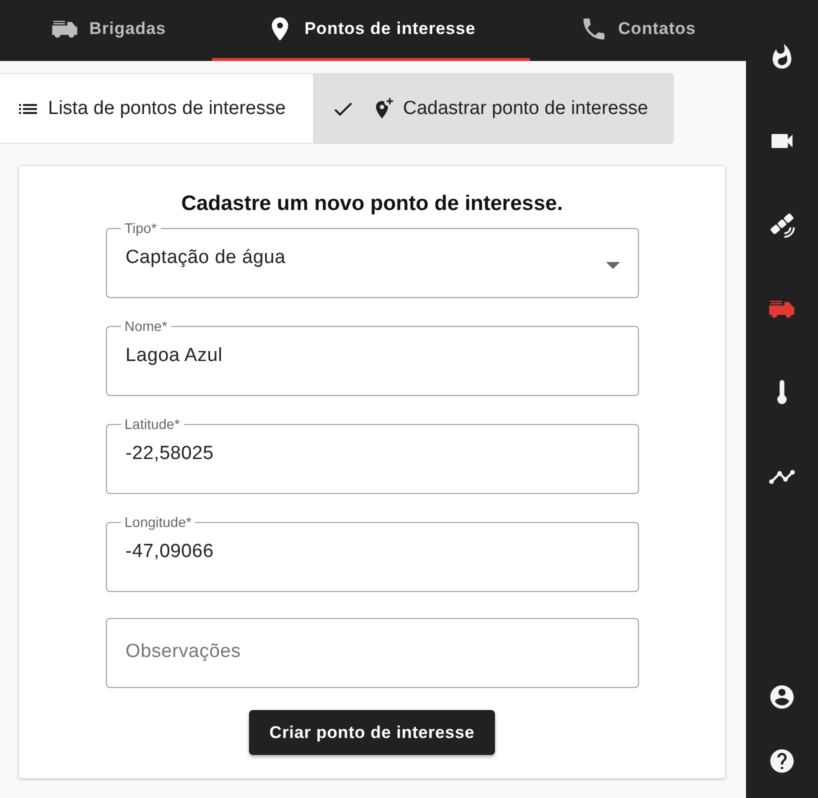  I want to click on field-label: Tipo*, so click(141, 228).